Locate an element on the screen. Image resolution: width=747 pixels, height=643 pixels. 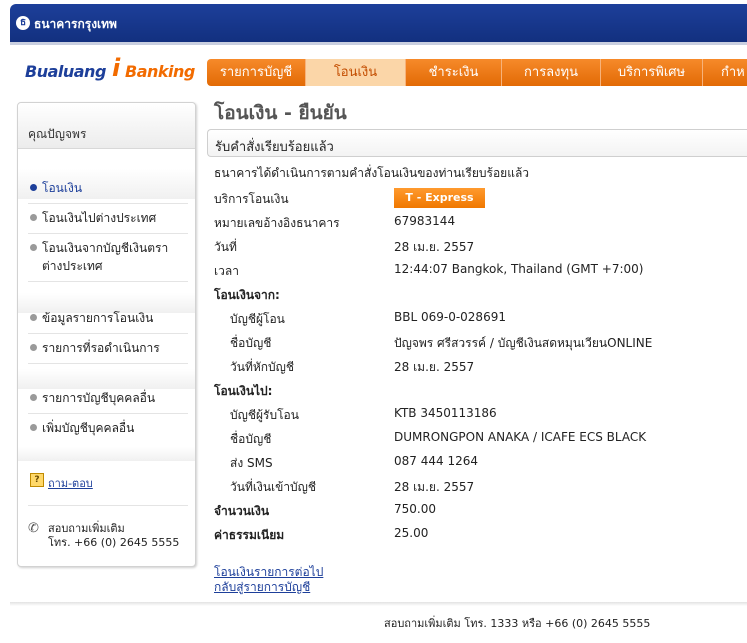
sidebar-item-label: รายการบัญชีบุคคลอื่น is located at coordinates (99, 398).